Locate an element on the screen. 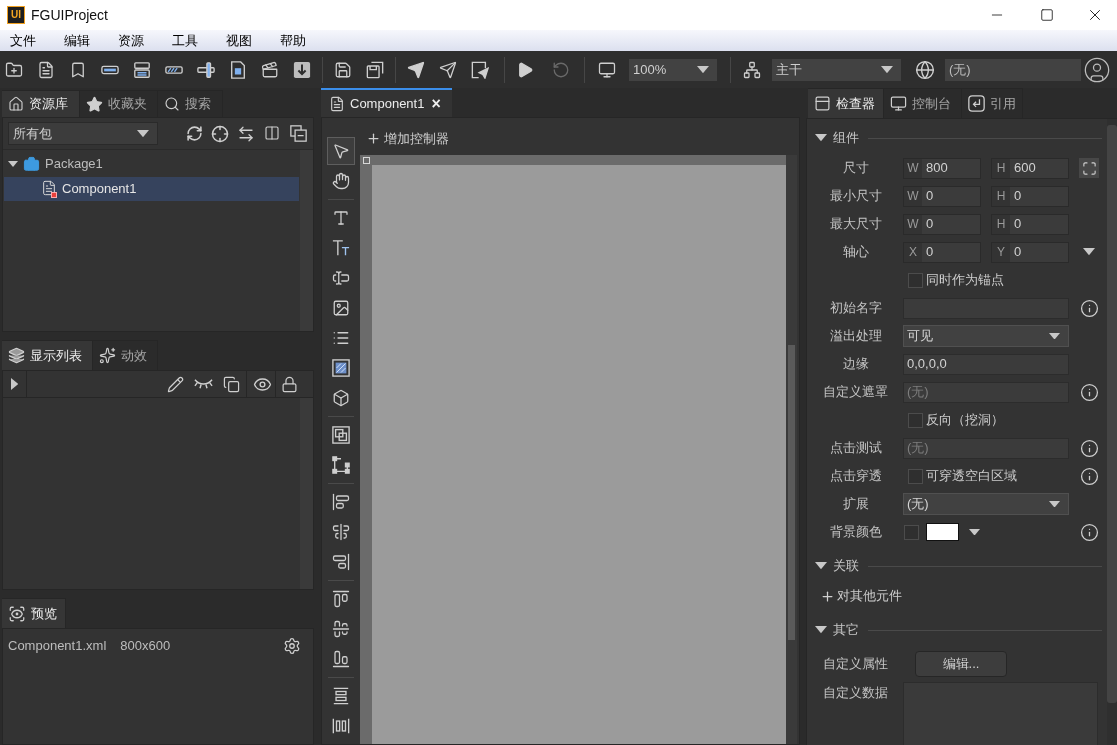 The width and height of the screenshot is (1117, 745). save-all-icon is located at coordinates (375, 69).